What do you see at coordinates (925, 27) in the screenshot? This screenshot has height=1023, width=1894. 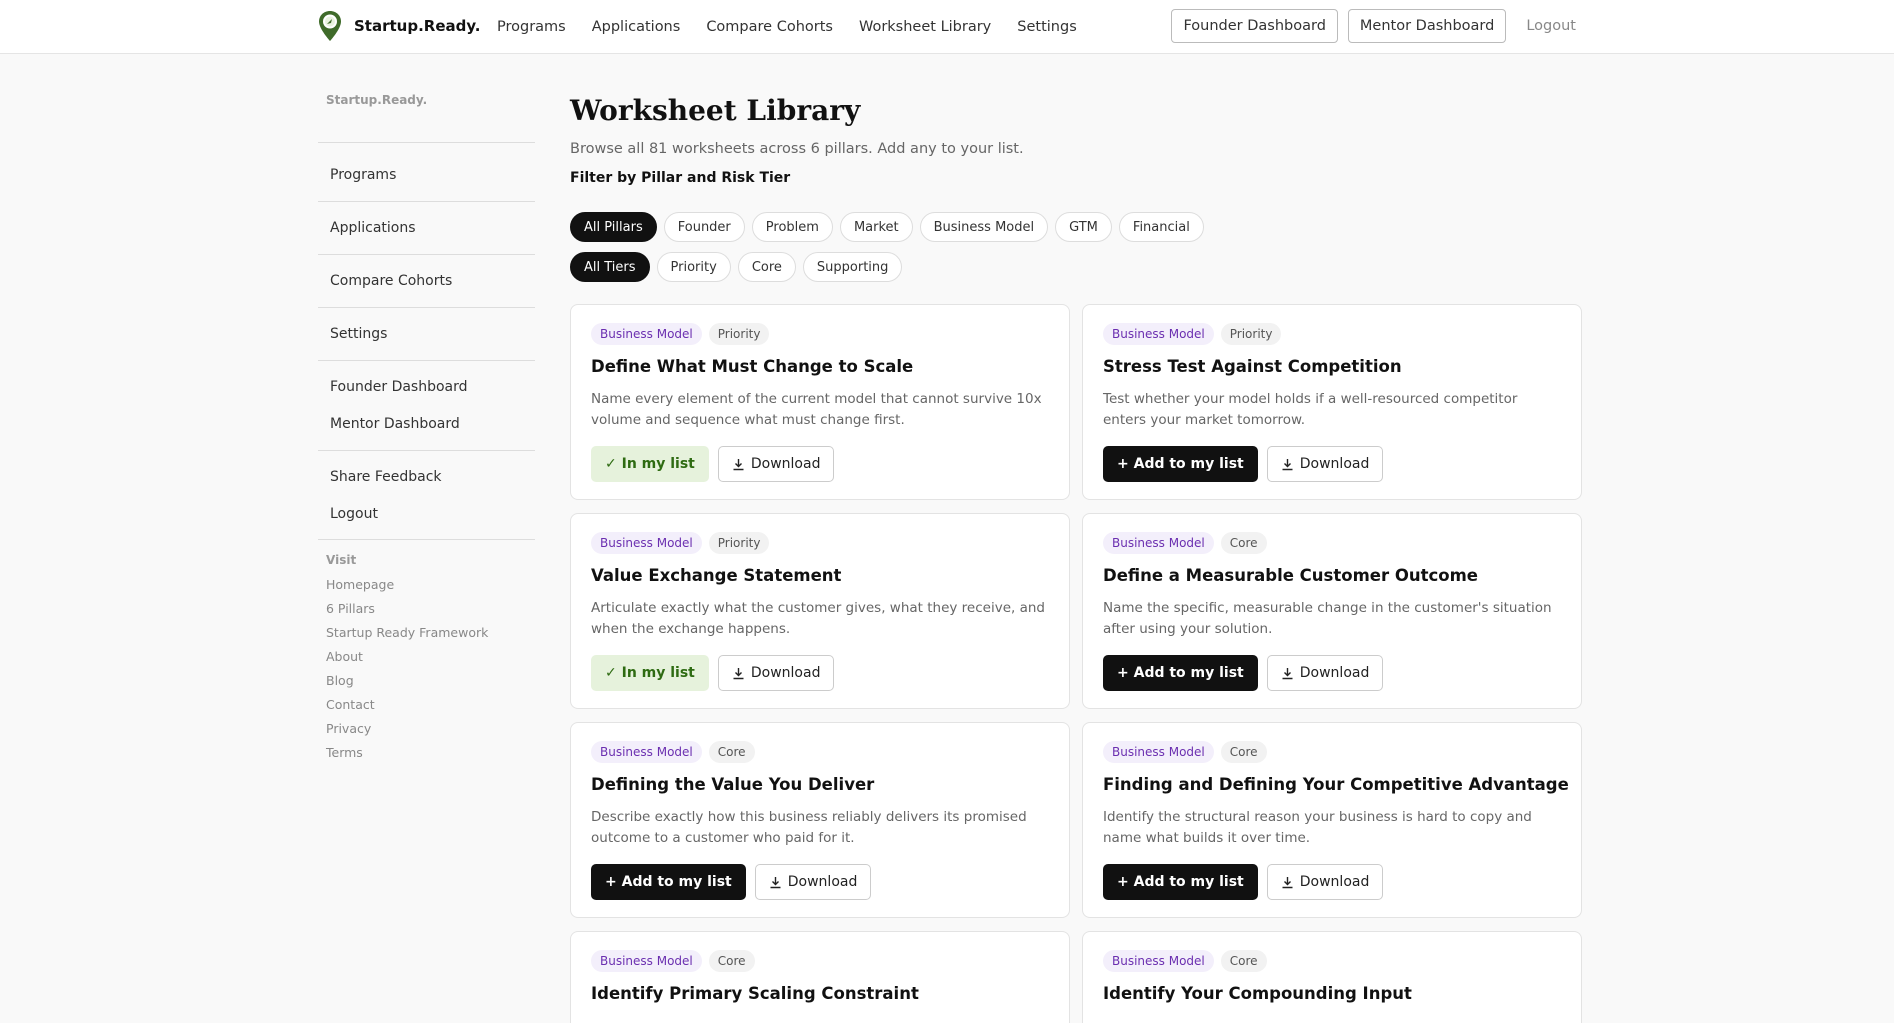 I see `nav-worksheet-library: Worksheet Library` at bounding box center [925, 27].